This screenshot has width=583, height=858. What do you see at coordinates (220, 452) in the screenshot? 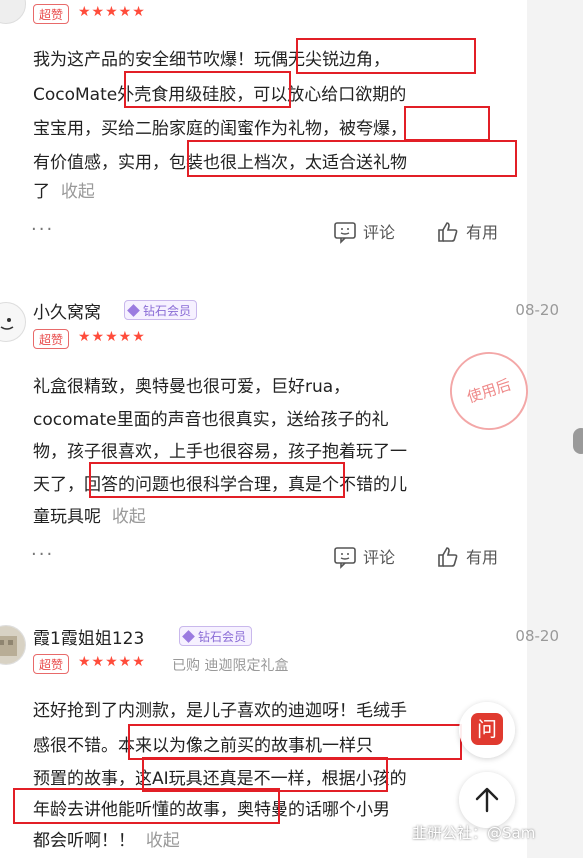
I see `review-text-line: 物，孩子很喜欢，上手也很容易，孩子抱着玩了一` at bounding box center [220, 452].